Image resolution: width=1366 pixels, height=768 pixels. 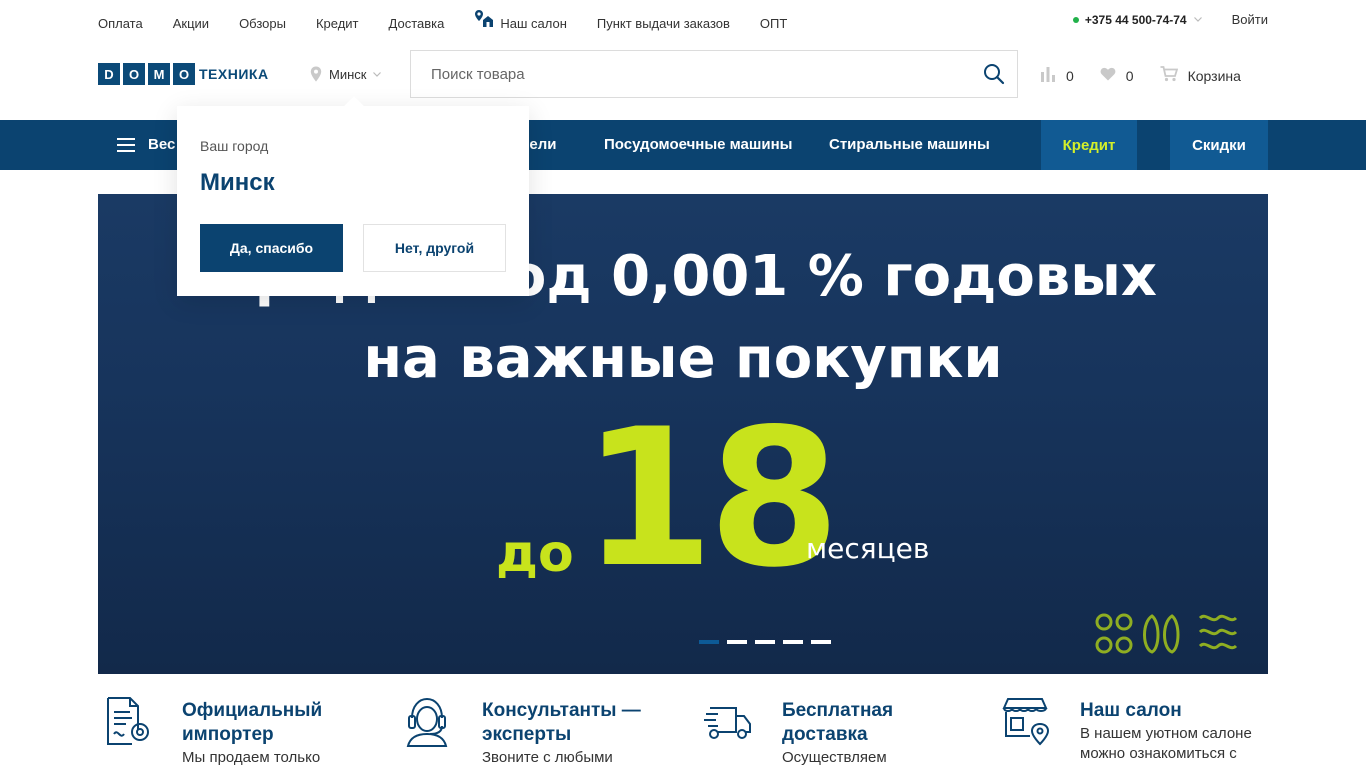 I want to click on search-box, so click(x=714, y=74).